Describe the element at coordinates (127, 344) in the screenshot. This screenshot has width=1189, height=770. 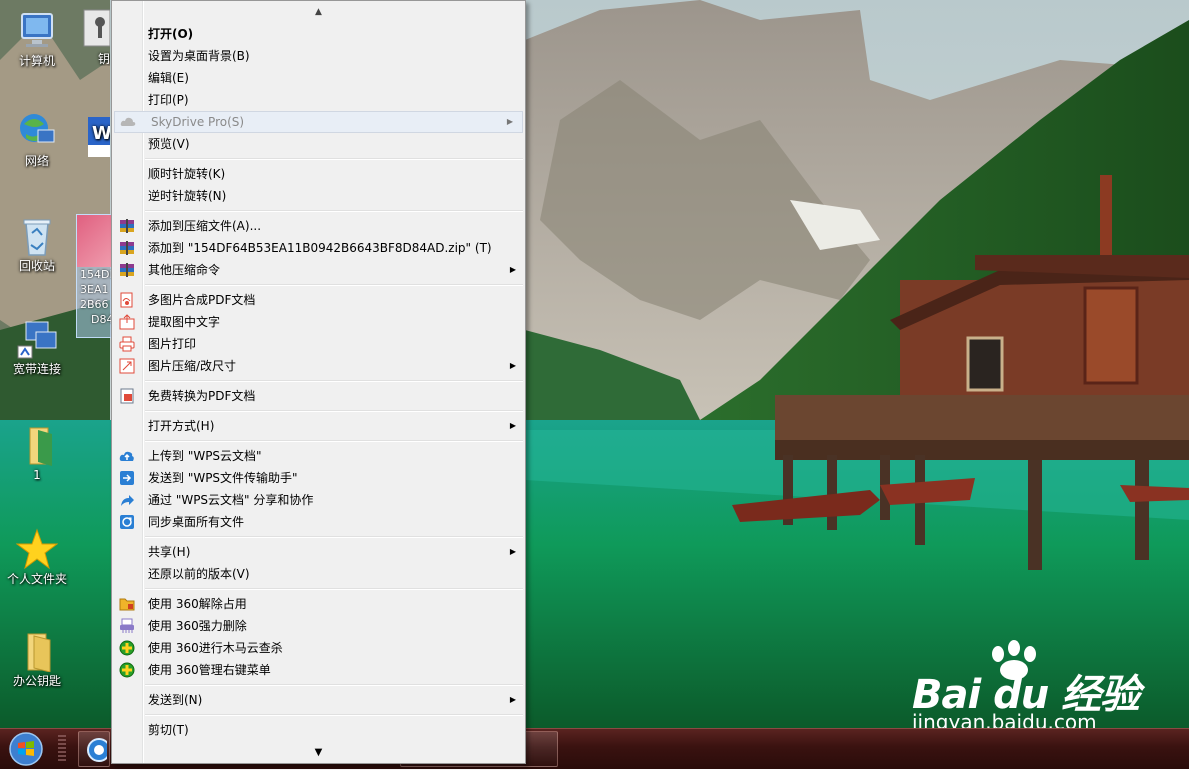
I see `printer-icon` at that location.